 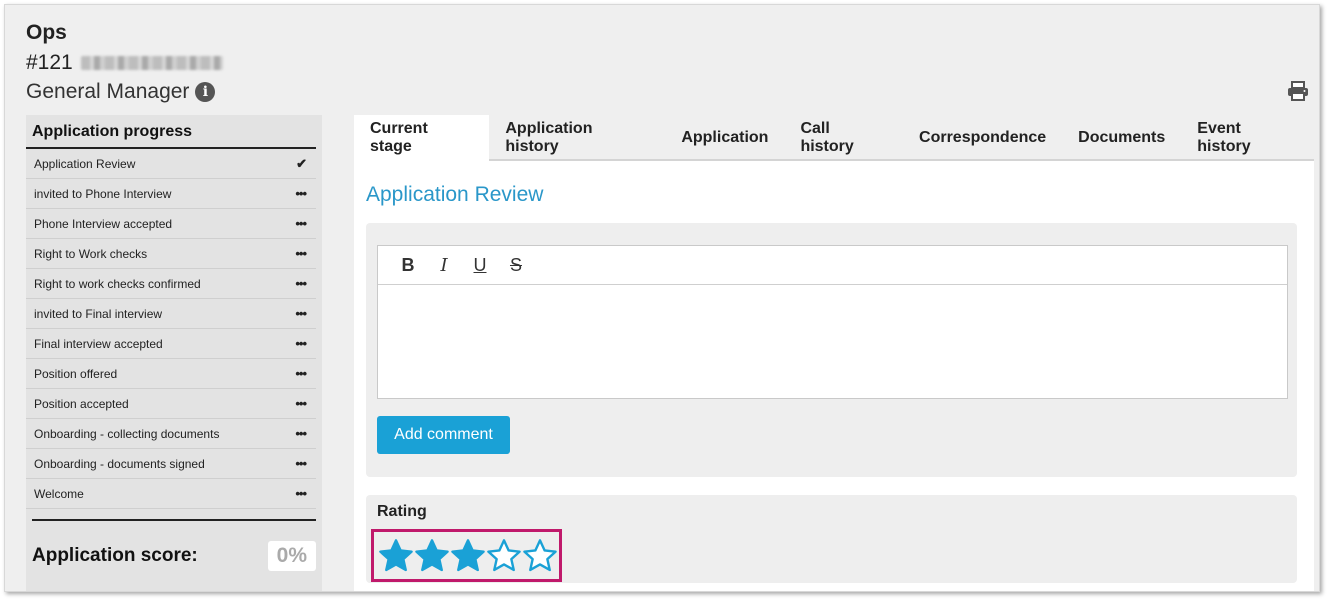 I want to click on underline-button: U, so click(x=480, y=265).